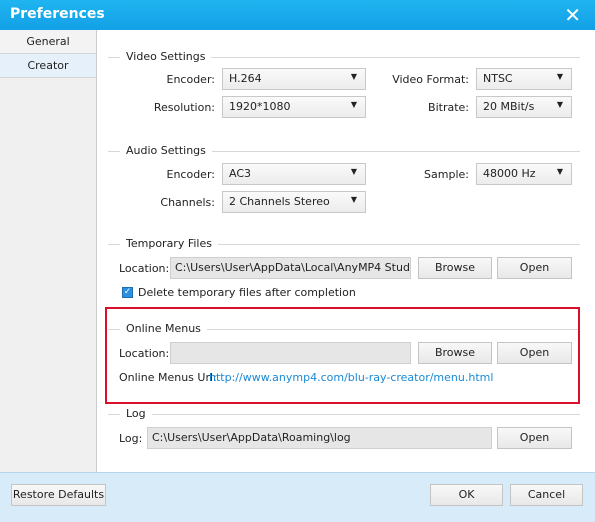 The width and height of the screenshot is (595, 522). Describe the element at coordinates (430, 79) in the screenshot. I see `video-format-label: Video Format:` at that location.